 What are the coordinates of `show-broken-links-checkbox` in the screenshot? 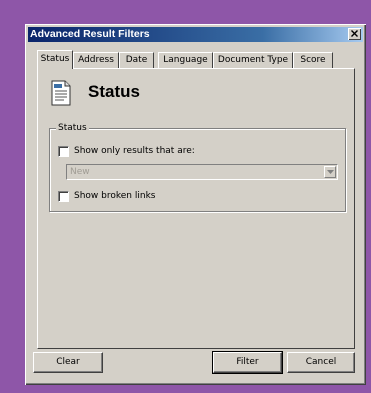 It's located at (63, 196).